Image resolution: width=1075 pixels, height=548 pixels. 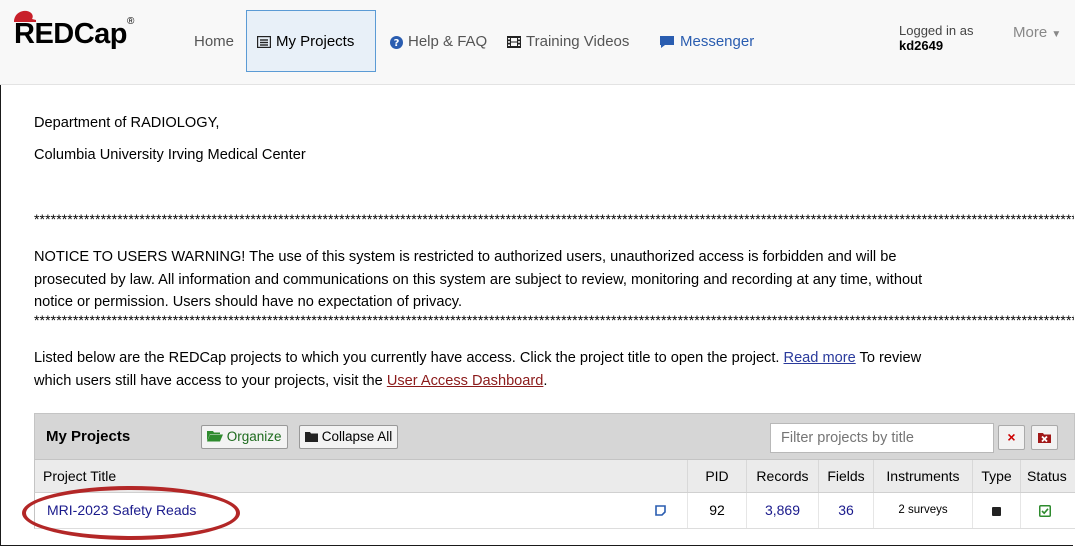 I want to click on logged-in-info: Logged in as kd2649, so click(x=936, y=38).